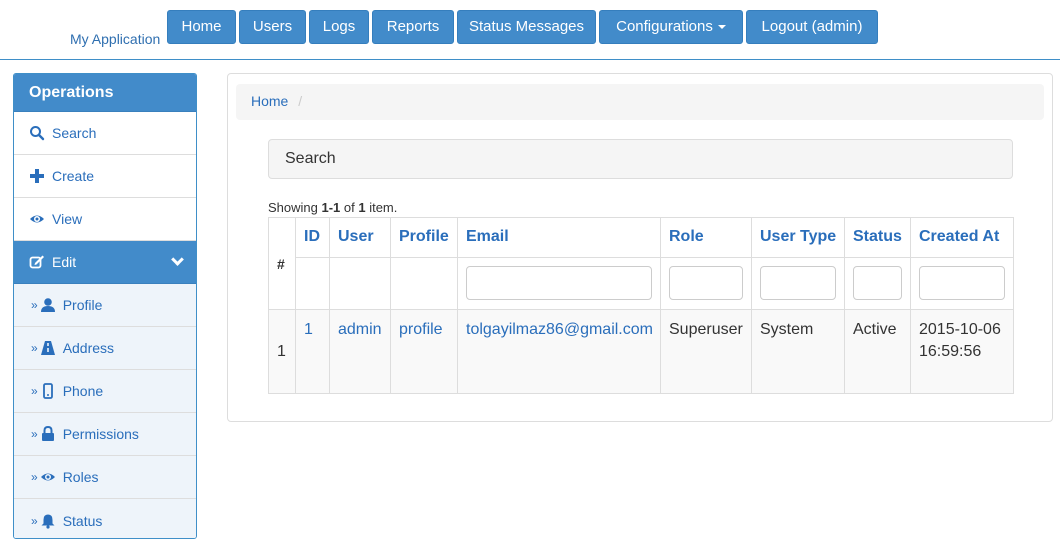 The height and width of the screenshot is (559, 1060). What do you see at coordinates (721, 27) in the screenshot?
I see `caret-down-icon` at bounding box center [721, 27].